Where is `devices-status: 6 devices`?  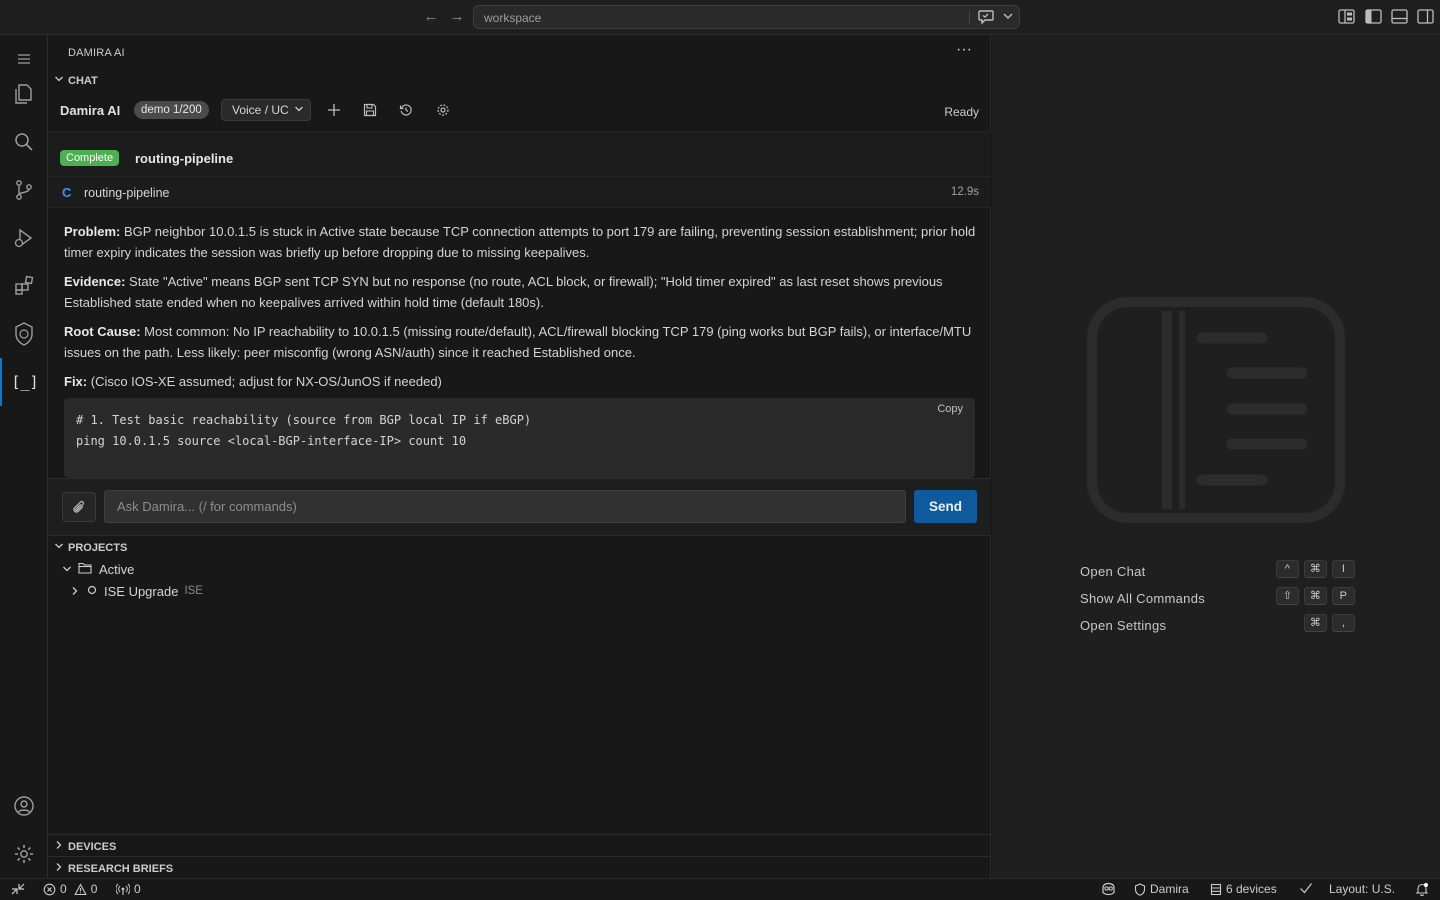 devices-status: 6 devices is located at coordinates (1243, 889).